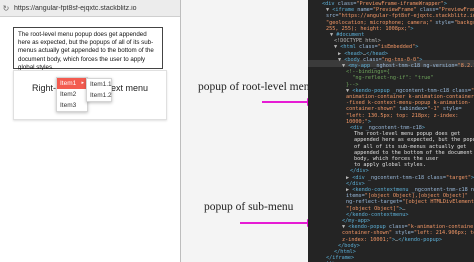 Image resolution: width=474 pixels, height=262 pixels. I want to click on code-token-tag: </kendo-popup>, so click(420, 239).